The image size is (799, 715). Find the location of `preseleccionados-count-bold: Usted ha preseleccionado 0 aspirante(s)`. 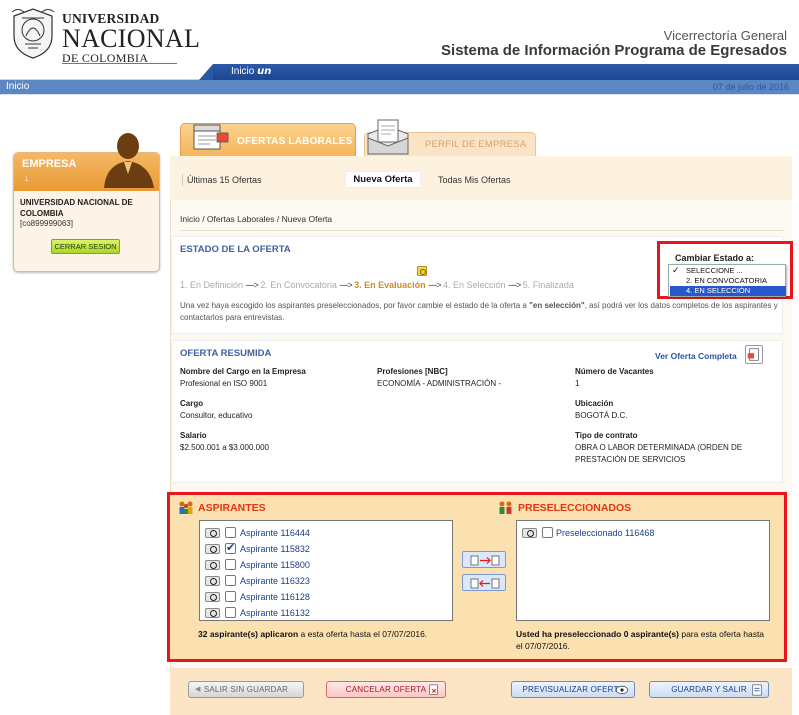

preseleccionados-count-bold: Usted ha preseleccionado 0 aspirante(s) is located at coordinates (597, 634).